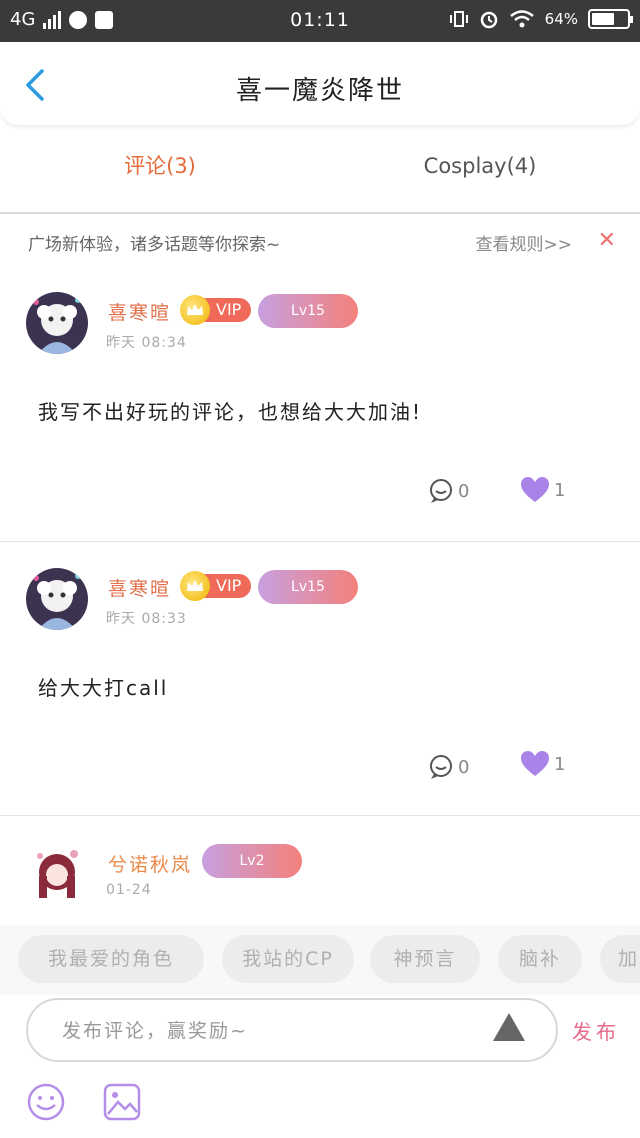  I want to click on close-notice-icon: ✕, so click(607, 240).